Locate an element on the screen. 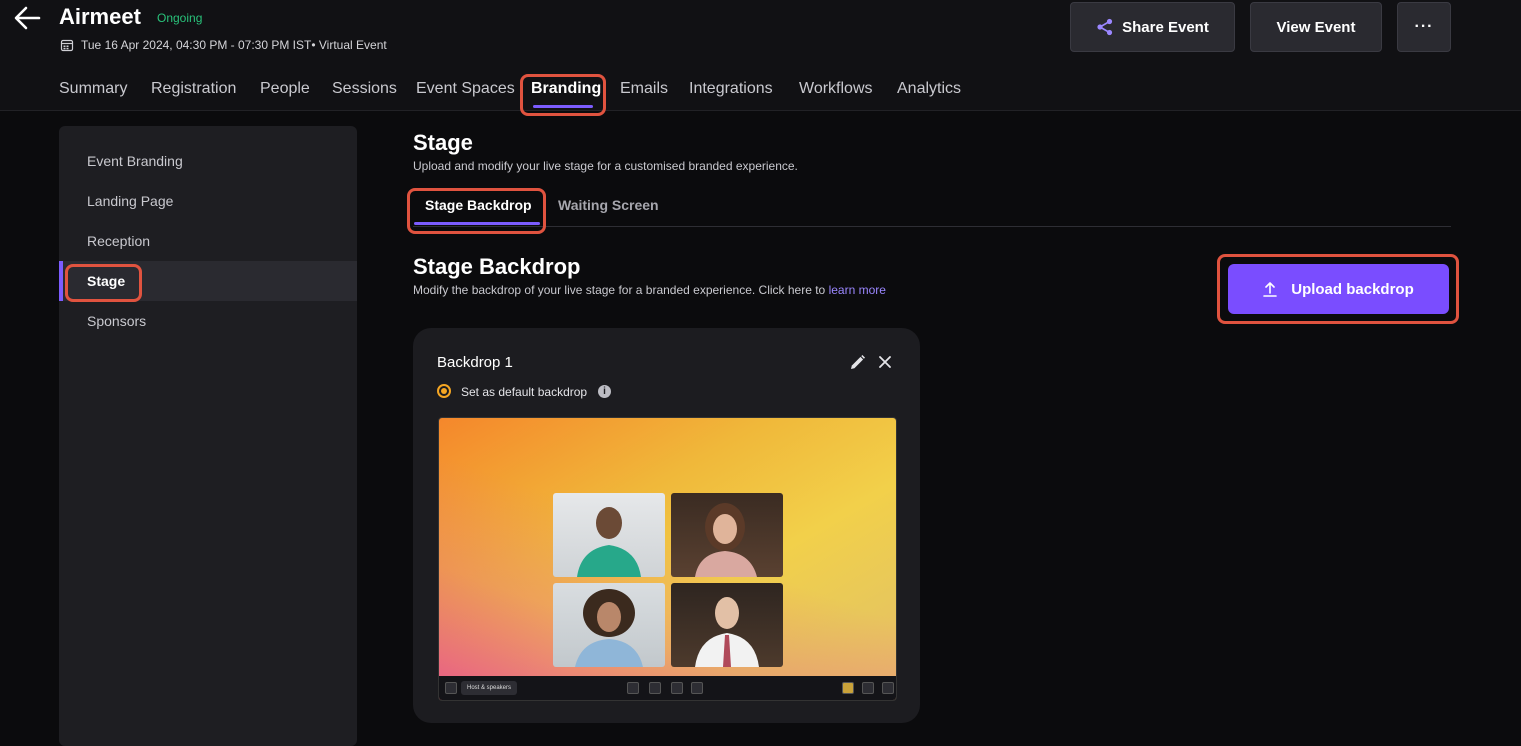  preview-emoji-icon is located at coordinates (848, 688).